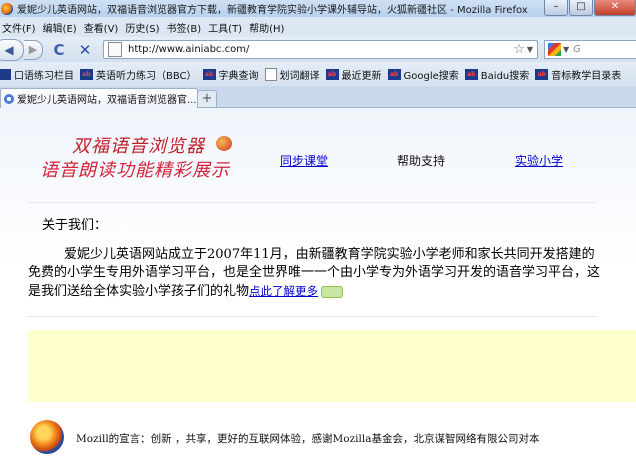  Describe the element at coordinates (577, 49) in the screenshot. I see `search-placeholder: G` at that location.